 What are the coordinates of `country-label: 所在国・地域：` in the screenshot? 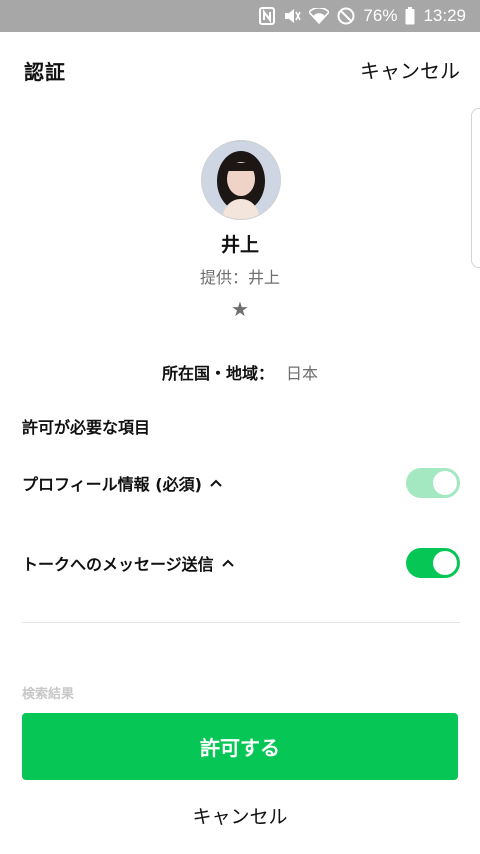 It's located at (217, 373).